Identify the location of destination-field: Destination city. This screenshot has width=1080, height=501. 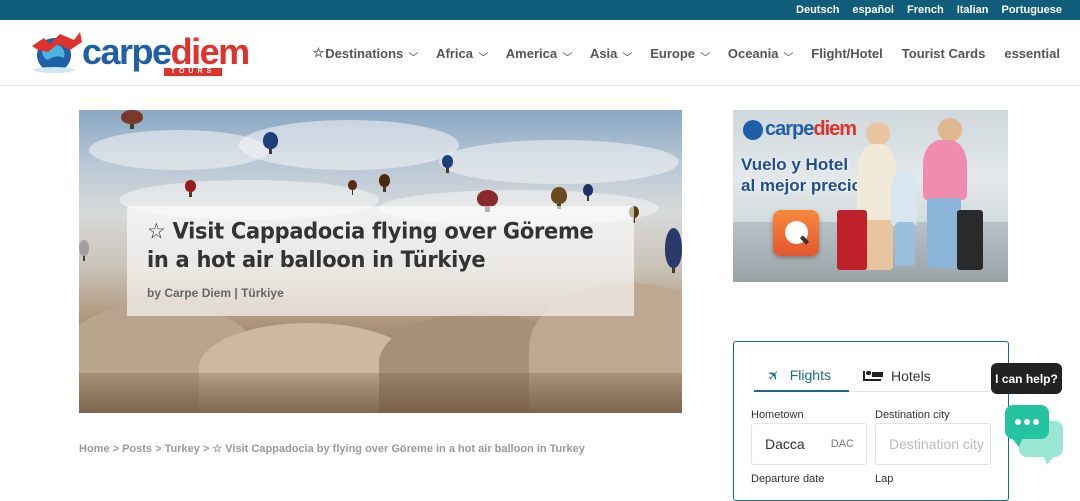
(933, 444).